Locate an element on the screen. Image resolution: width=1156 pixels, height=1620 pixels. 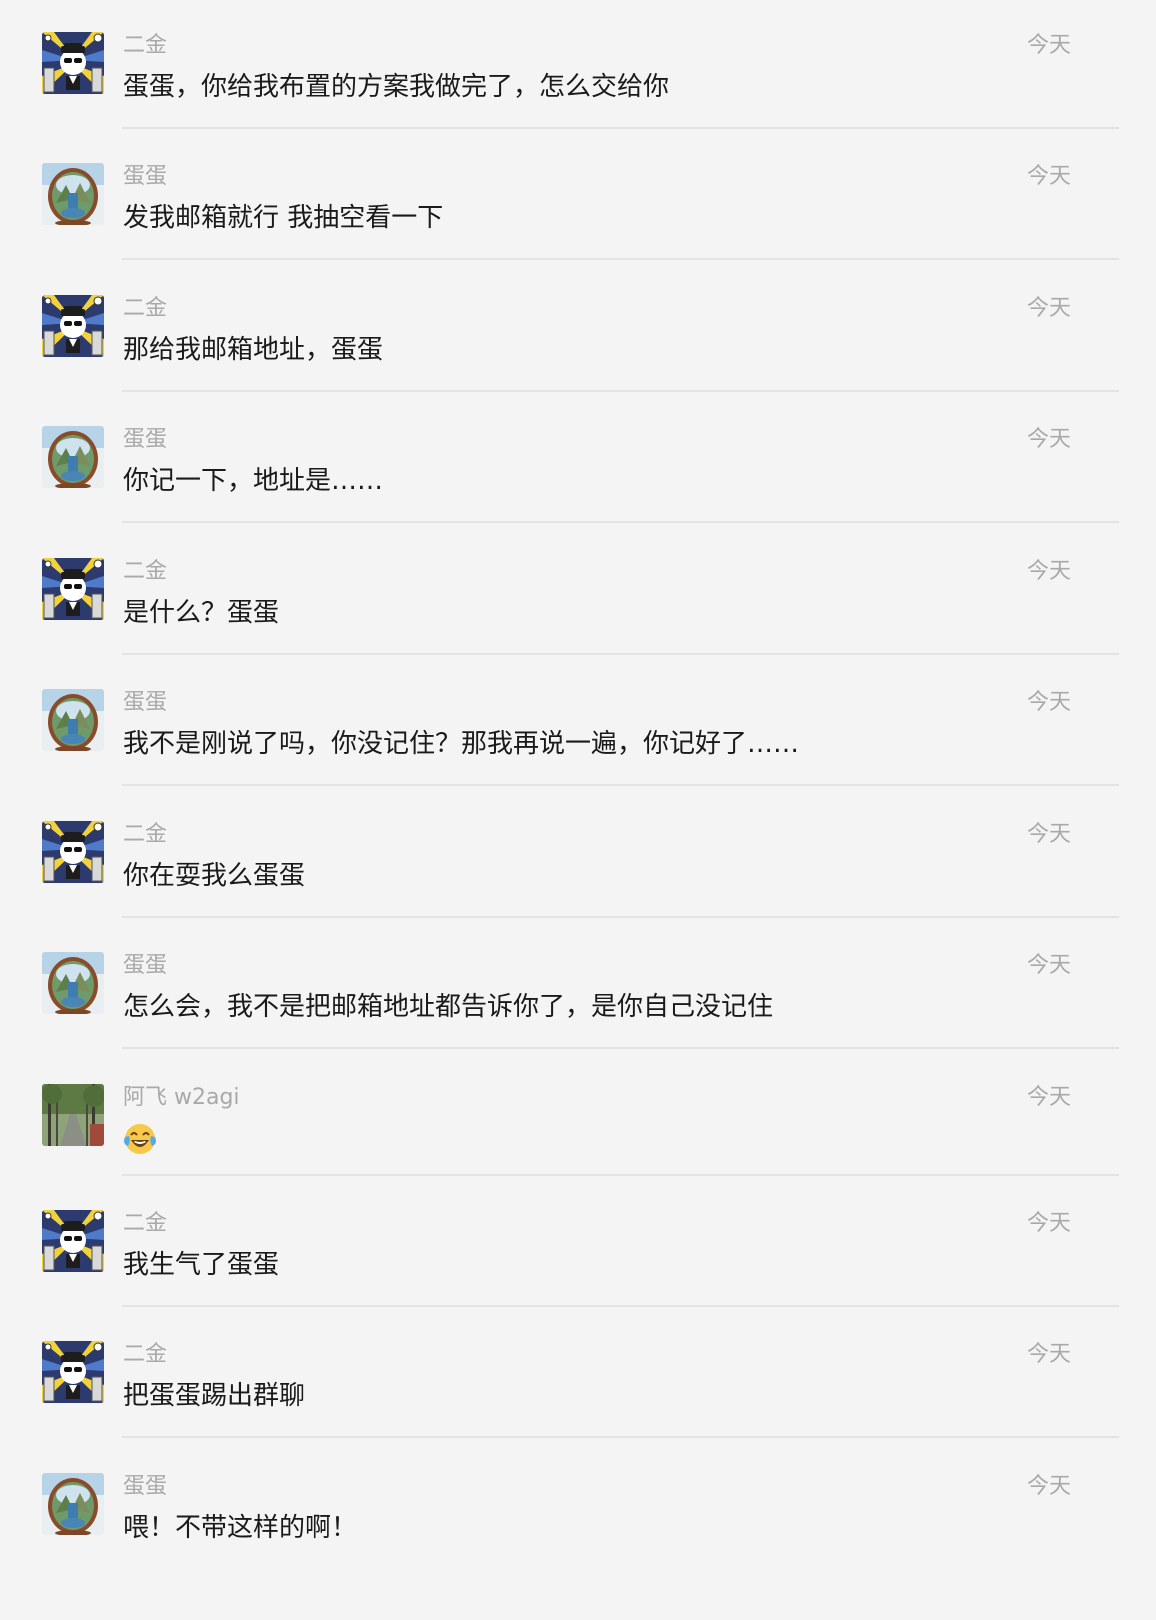
face-with-tears-of-joy-emoji is located at coordinates (140, 1143).